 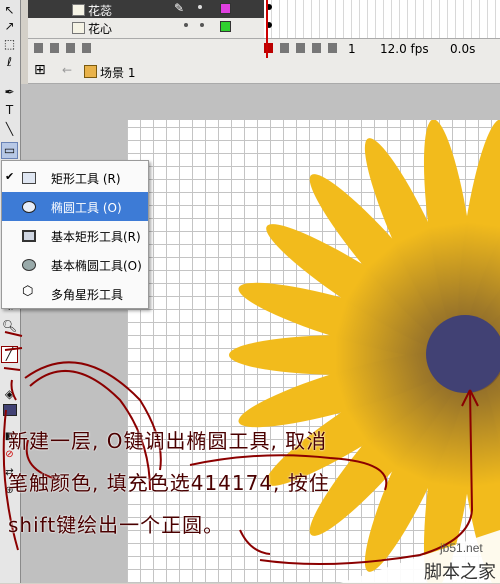 What do you see at coordinates (382, 19) in the screenshot?
I see `frames-grid` at bounding box center [382, 19].